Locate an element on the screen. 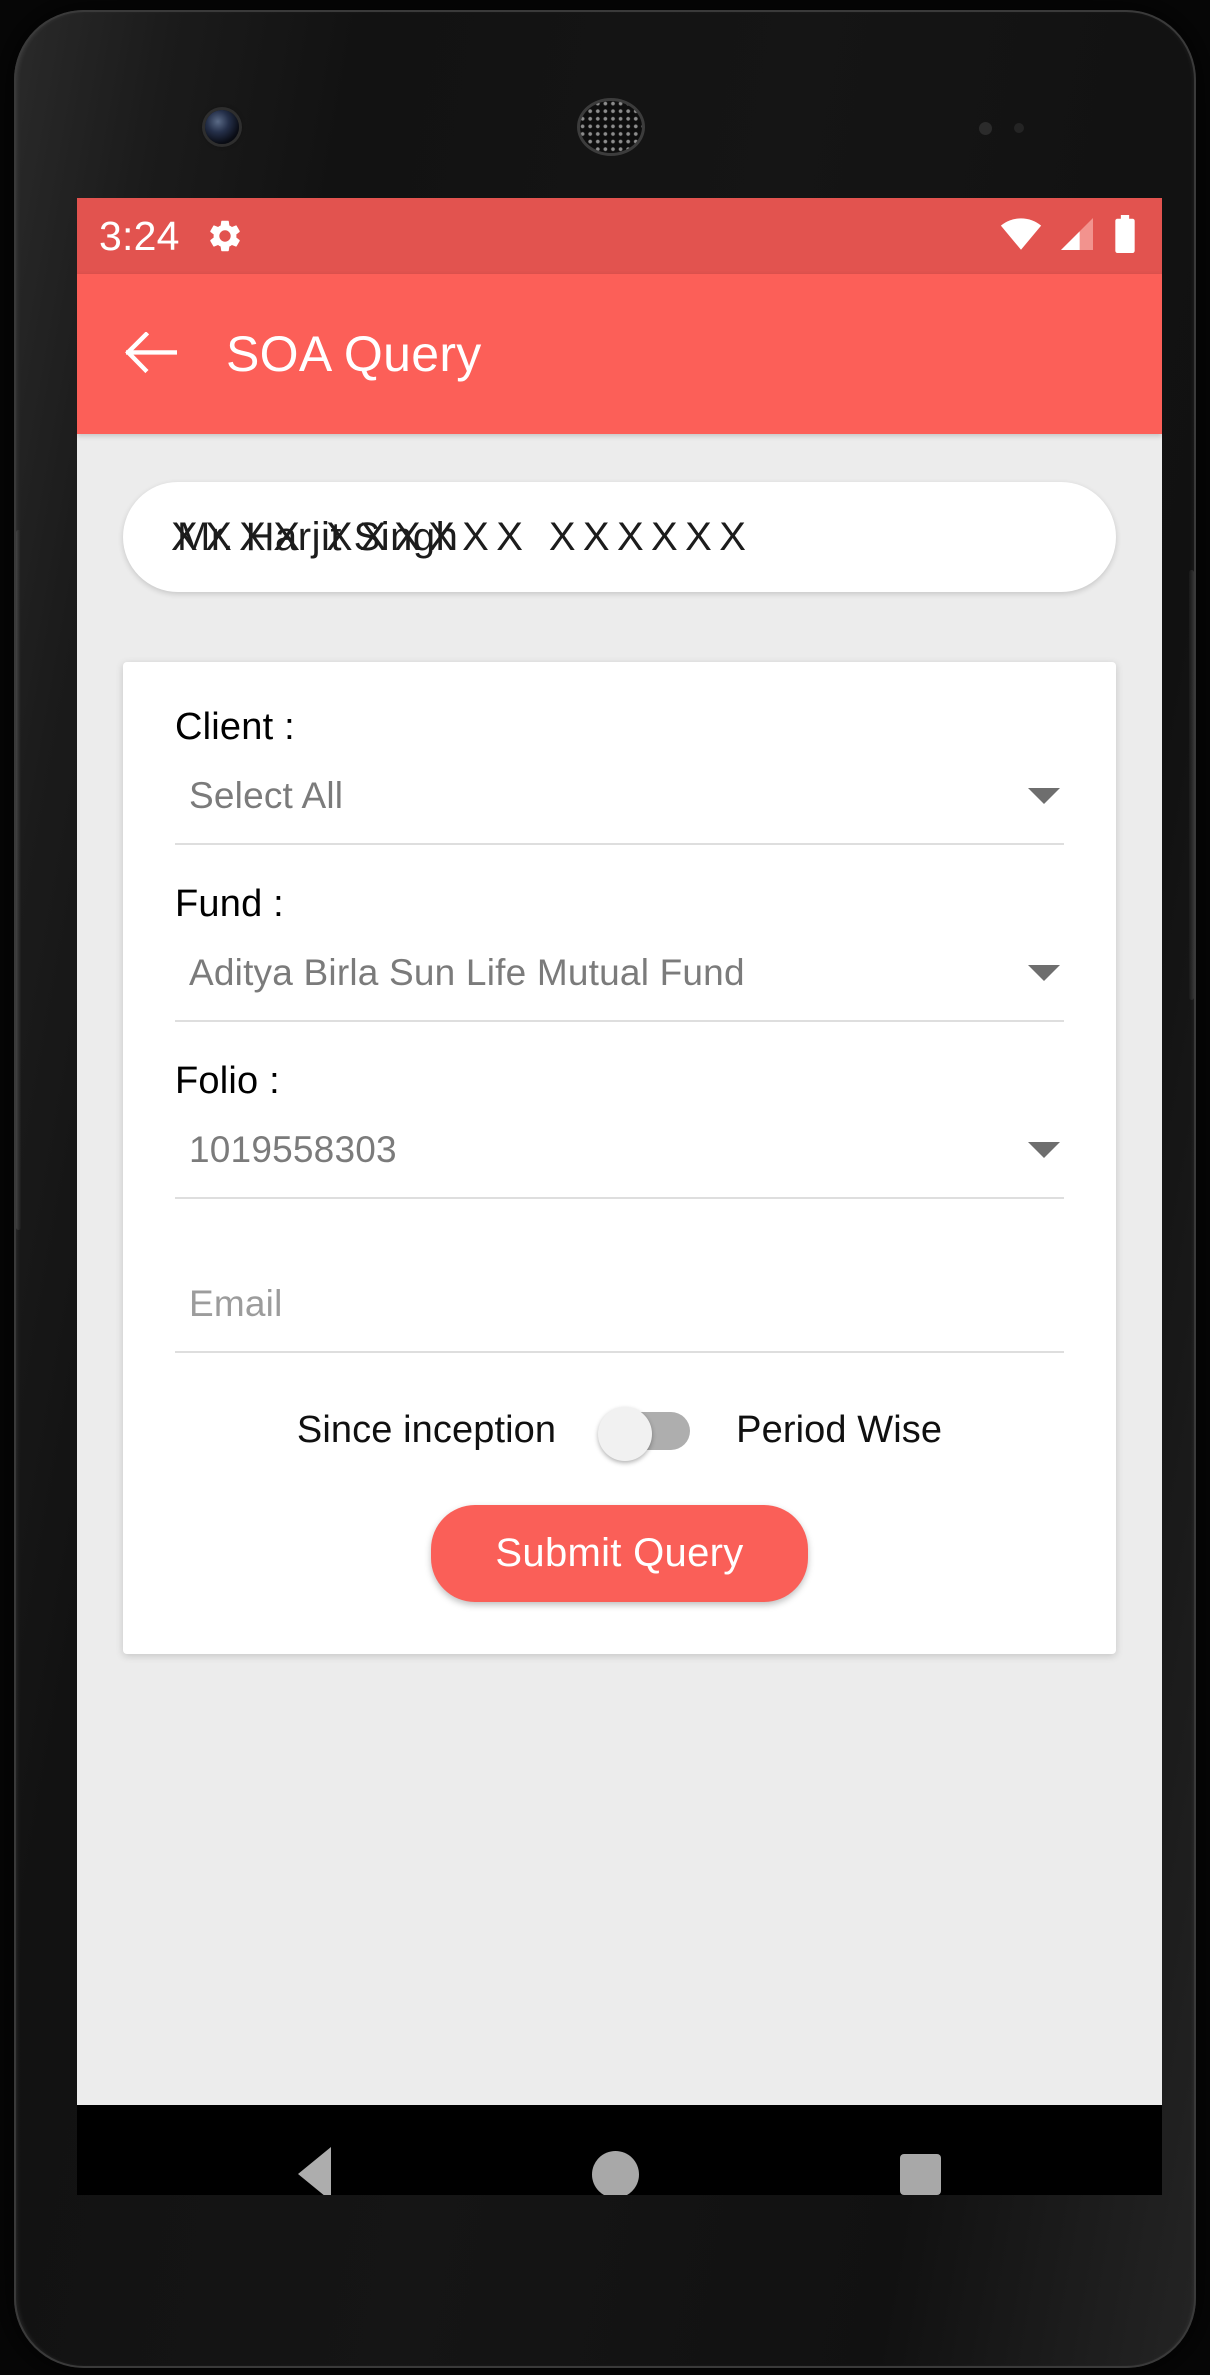 The image size is (1210, 2375). period-toggle-row: Since inception Period Wise is located at coordinates (619, 1434).